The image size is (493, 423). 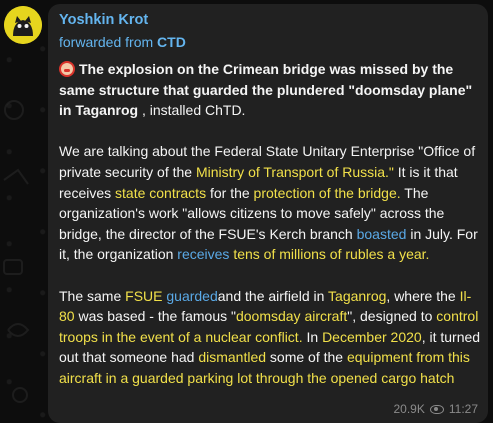 What do you see at coordinates (382, 234) in the screenshot?
I see `link-boasted: boasted` at bounding box center [382, 234].